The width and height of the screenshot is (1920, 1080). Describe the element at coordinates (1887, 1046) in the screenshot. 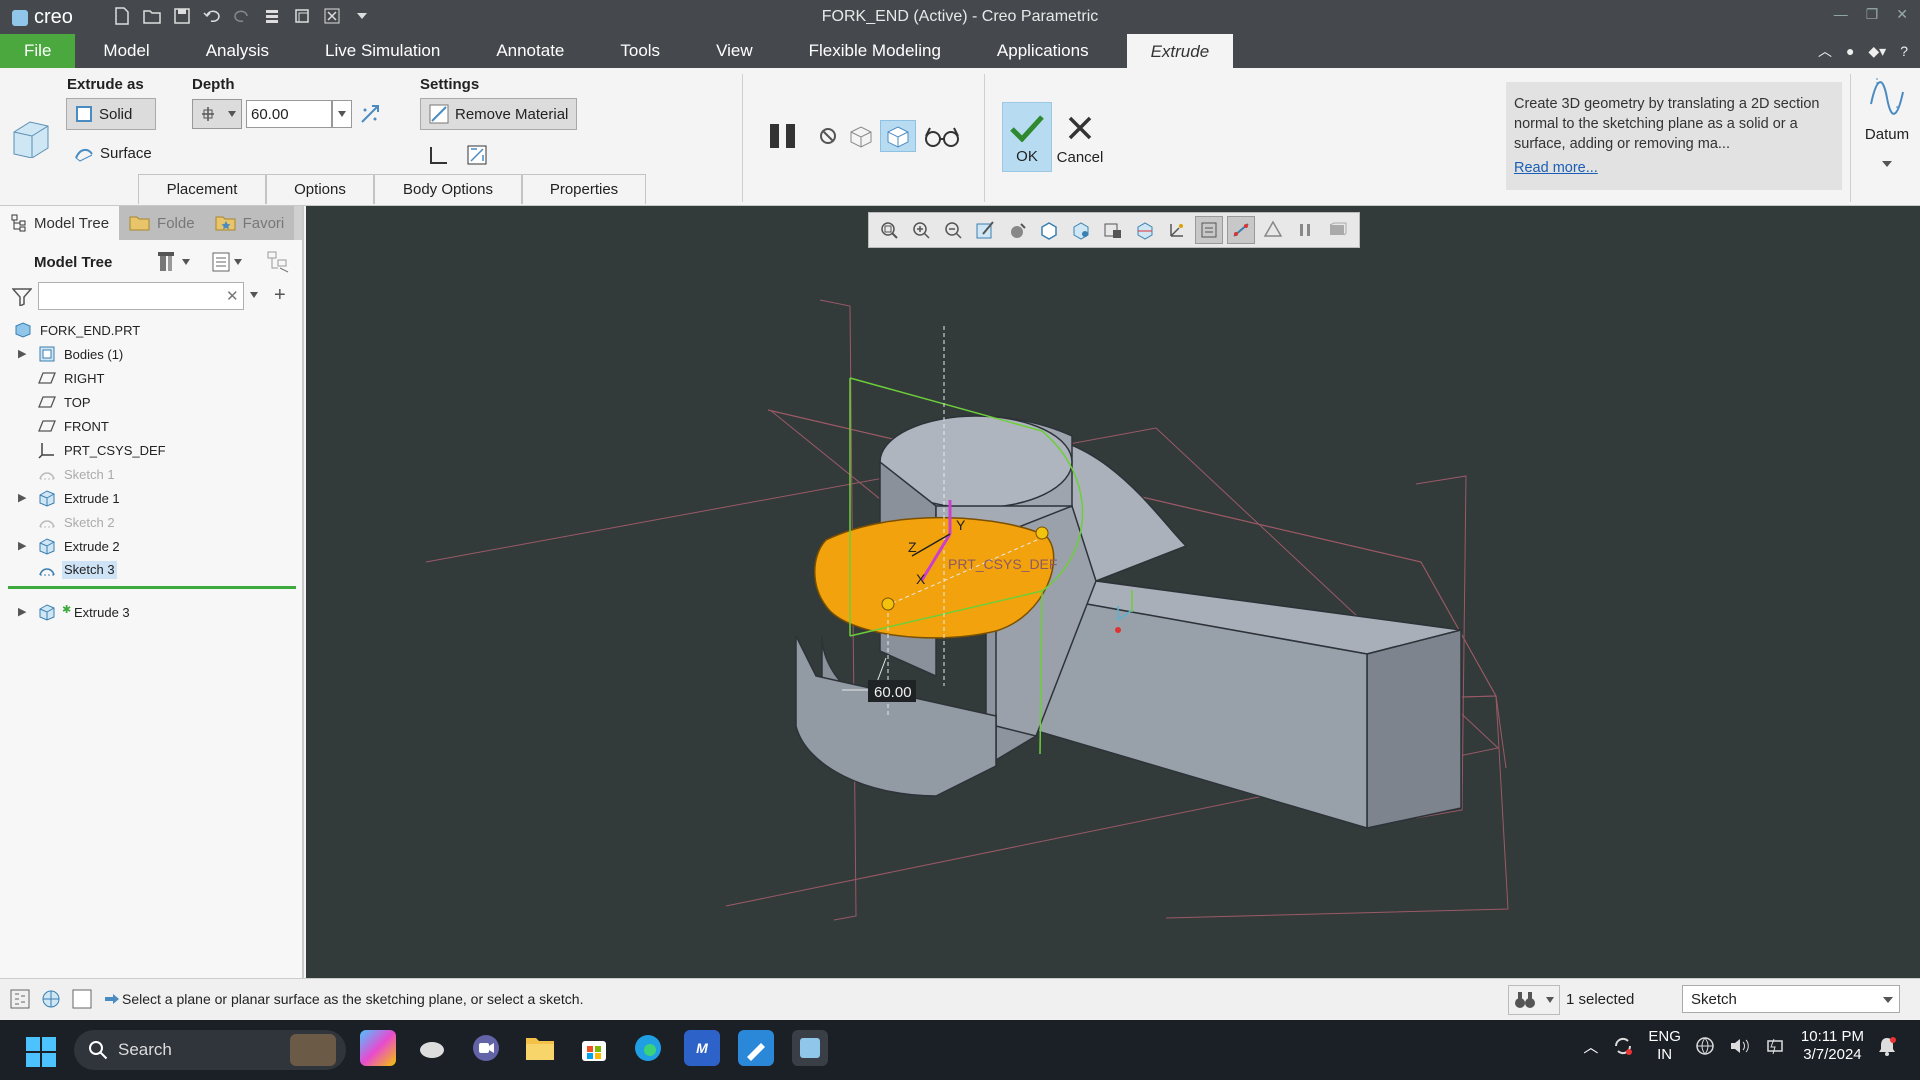

I see `notification-bell-icon` at that location.